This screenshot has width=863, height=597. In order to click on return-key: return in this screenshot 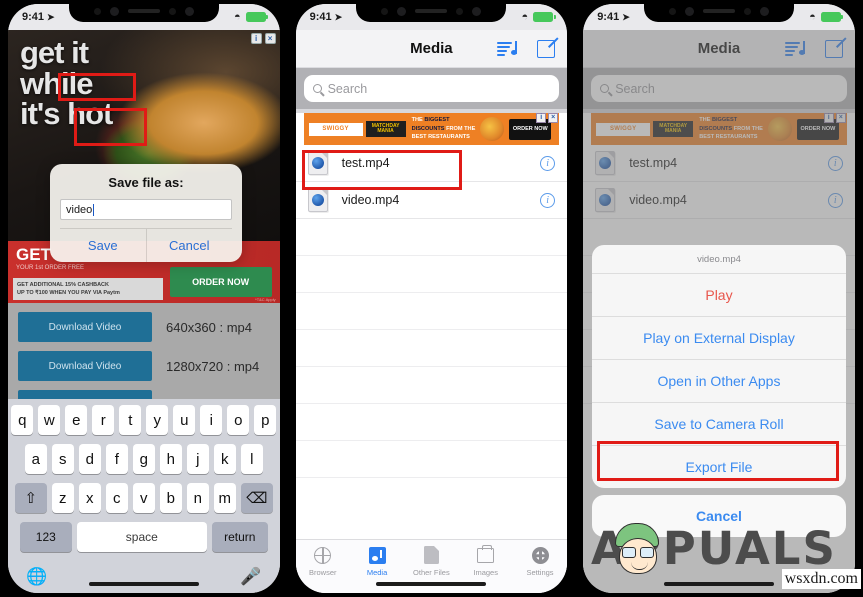, I will do `click(239, 537)`.